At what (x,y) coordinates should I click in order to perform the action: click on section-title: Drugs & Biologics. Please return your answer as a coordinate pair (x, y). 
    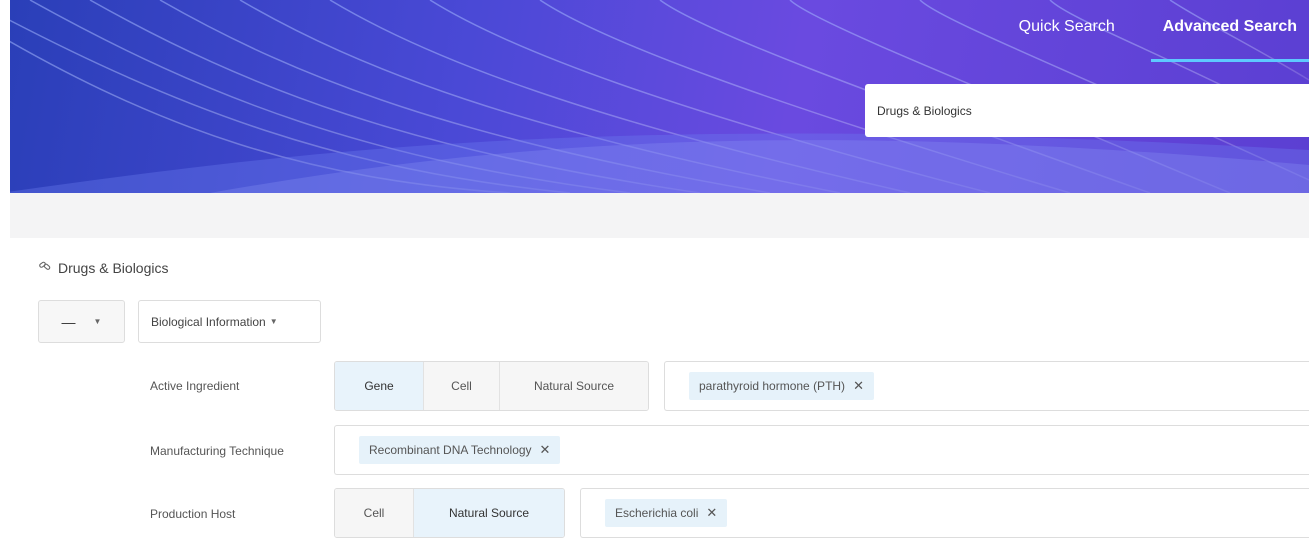
    Looking at the image, I should click on (103, 267).